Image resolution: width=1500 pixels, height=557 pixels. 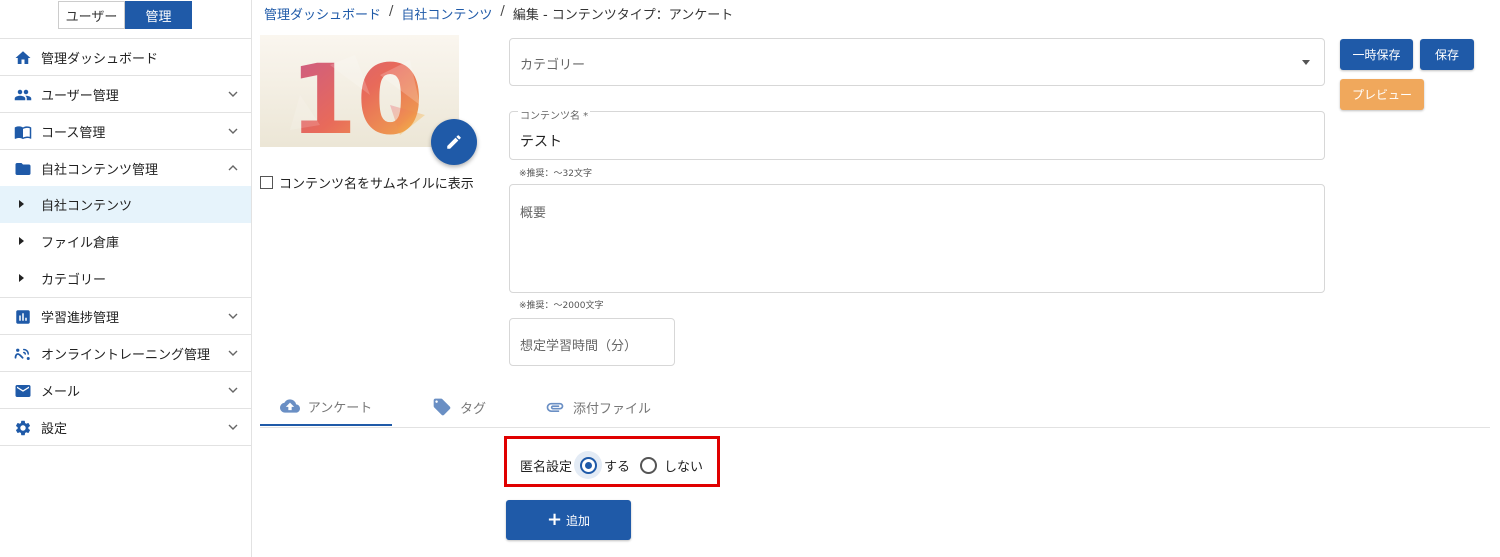 What do you see at coordinates (100, 170) in the screenshot?
I see `sidebar-item-label: 自社コンテンツ管理` at bounding box center [100, 170].